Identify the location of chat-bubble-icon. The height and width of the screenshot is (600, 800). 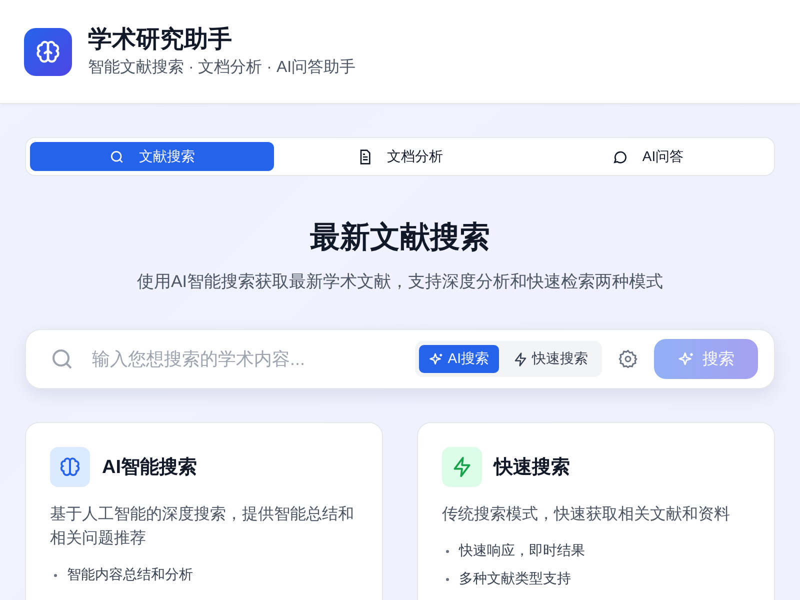
(620, 156).